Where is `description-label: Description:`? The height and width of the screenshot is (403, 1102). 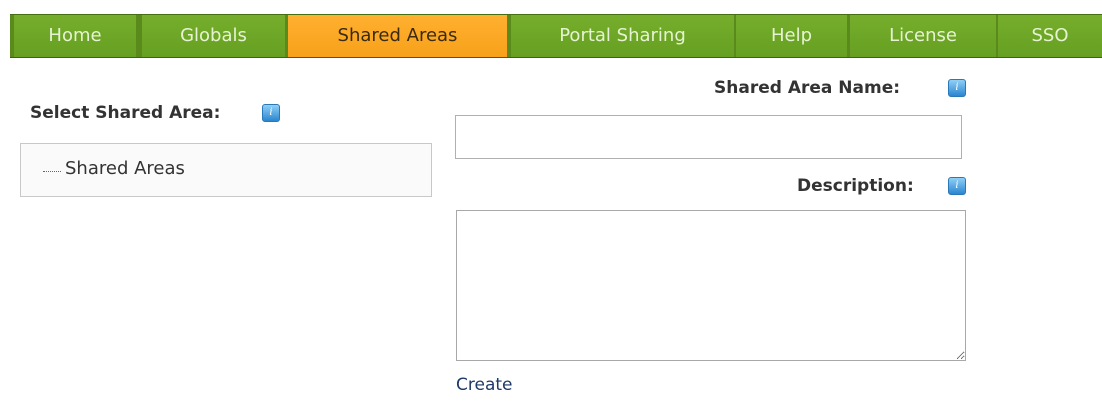 description-label: Description: is located at coordinates (855, 186).